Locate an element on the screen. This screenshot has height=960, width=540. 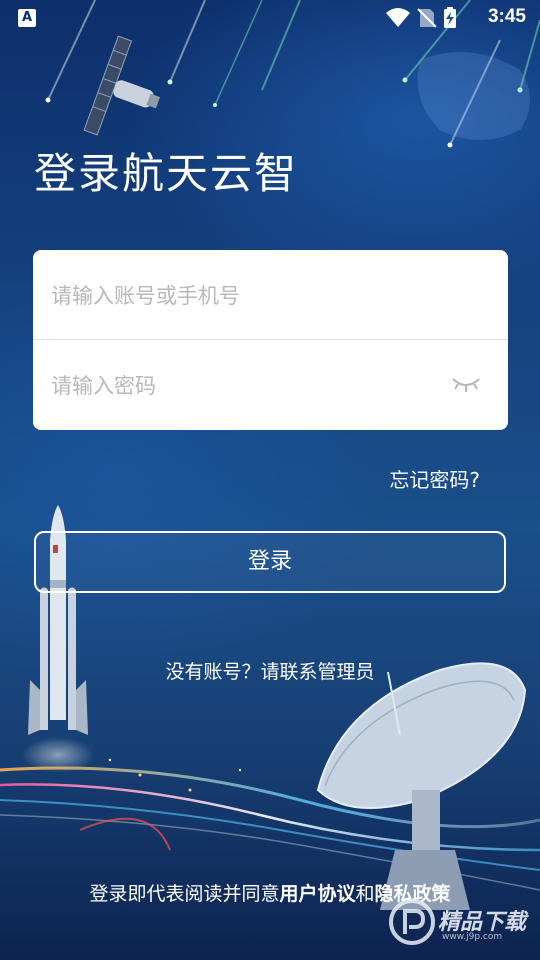
agreement-conjunction: 和 is located at coordinates (365, 894).